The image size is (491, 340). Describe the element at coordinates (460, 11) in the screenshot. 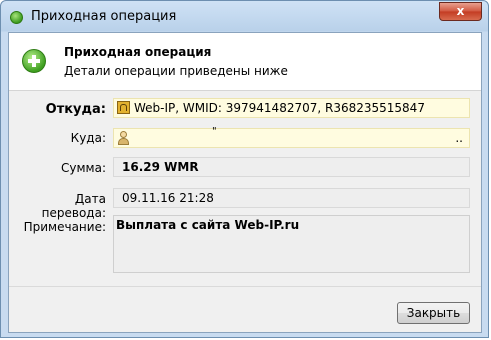

I see `window-close-button: x` at that location.